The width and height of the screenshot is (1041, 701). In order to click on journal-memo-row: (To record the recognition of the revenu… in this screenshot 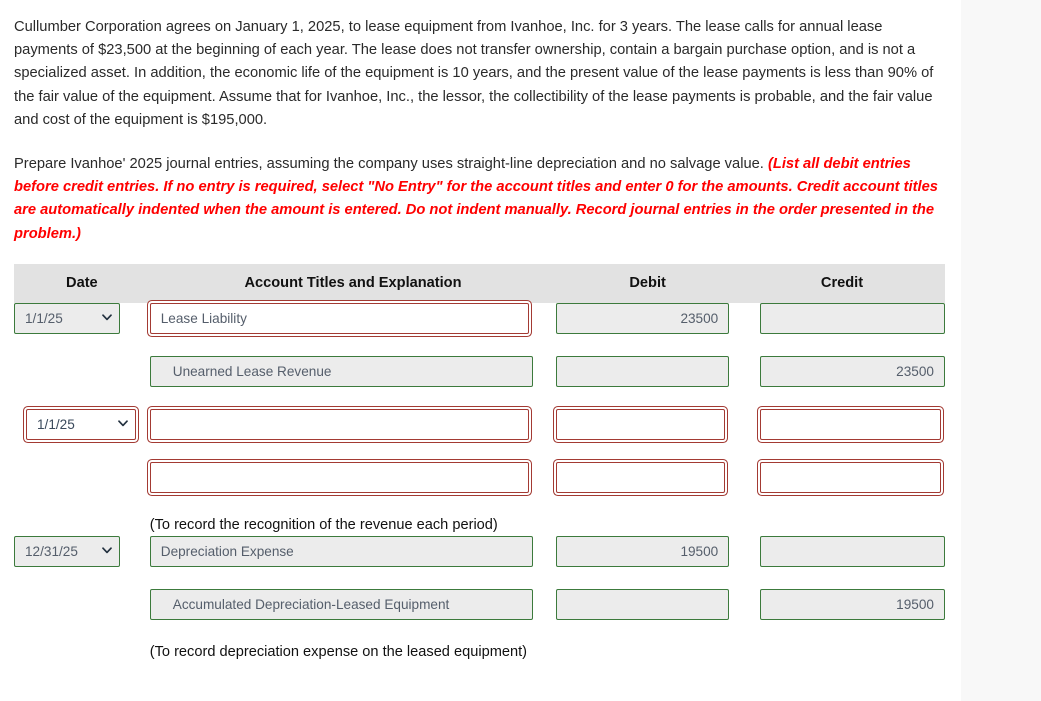, I will do `click(479, 525)`.